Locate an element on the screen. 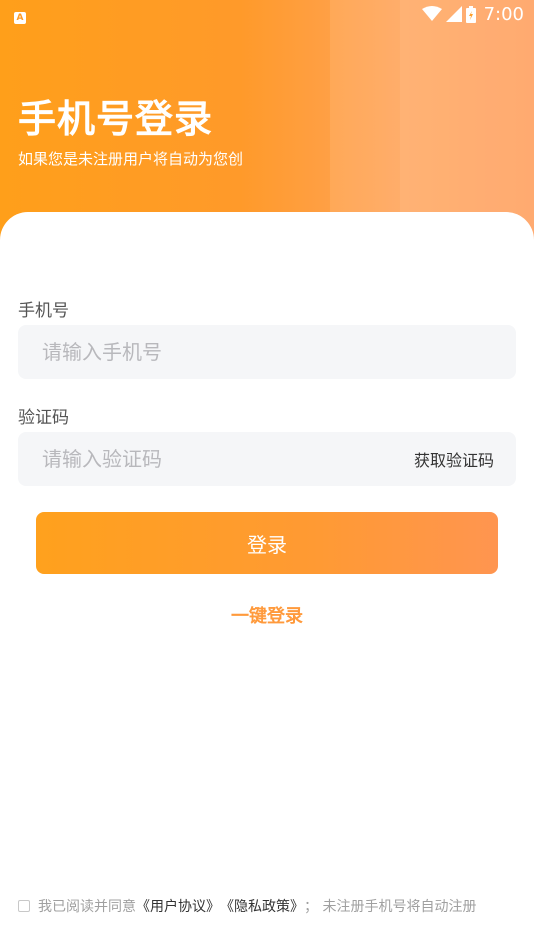  status-left: A is located at coordinates (20, 14).